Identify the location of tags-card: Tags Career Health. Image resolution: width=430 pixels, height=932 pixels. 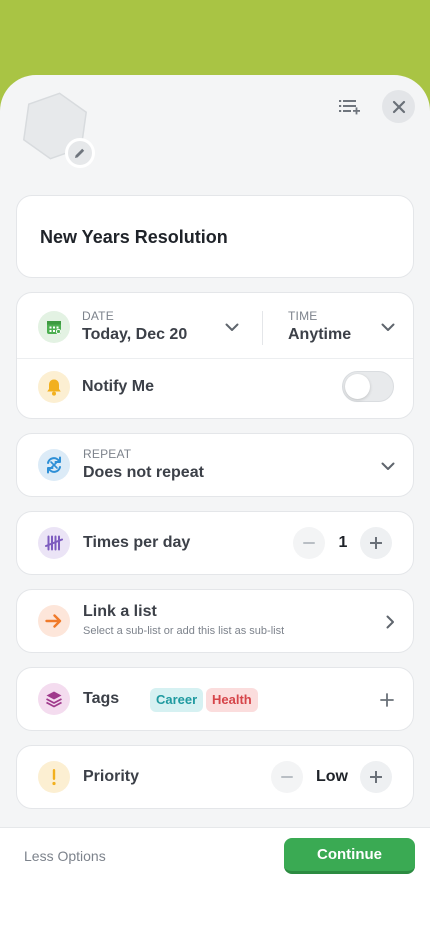
(215, 699).